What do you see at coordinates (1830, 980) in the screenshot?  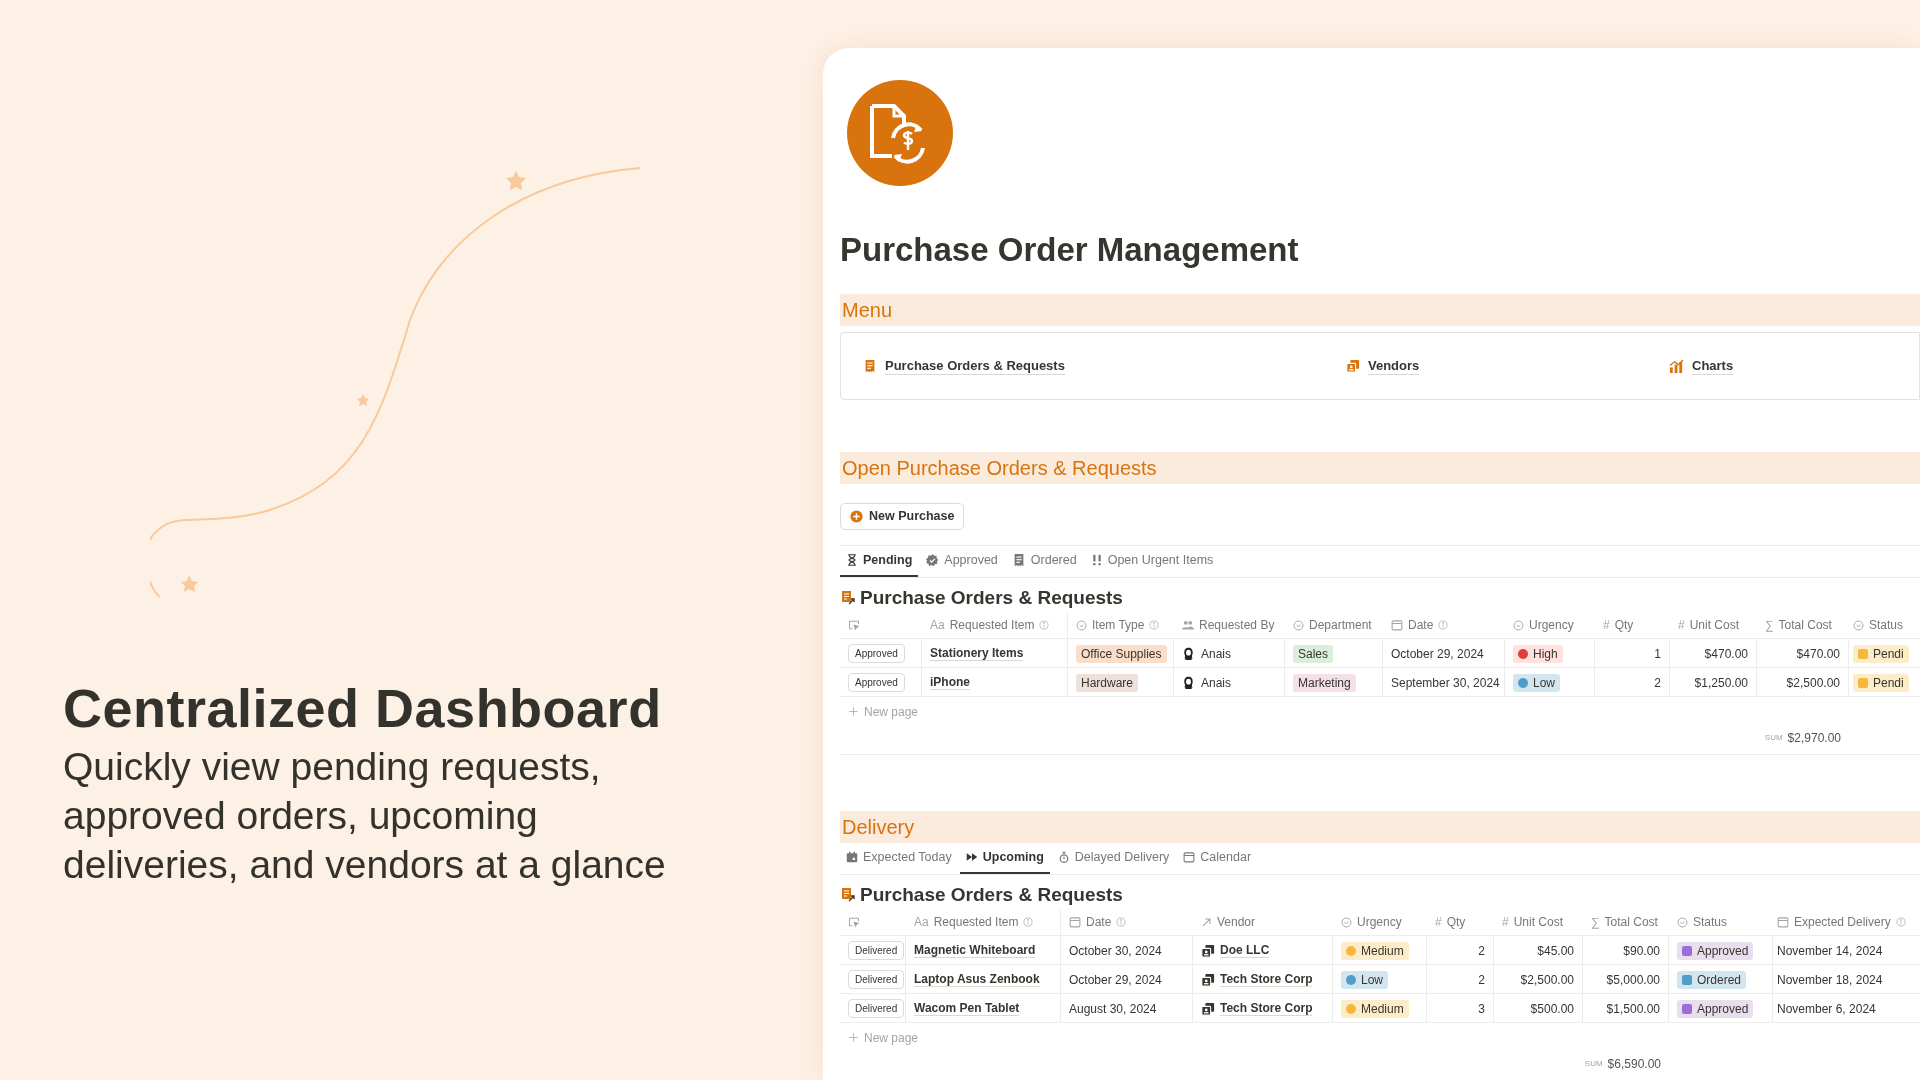 I see `table-cell-text: November 18, 2024` at bounding box center [1830, 980].